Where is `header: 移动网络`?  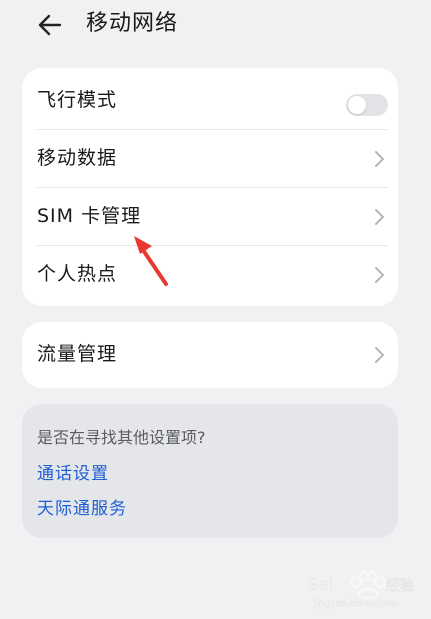 header: 移动网络 is located at coordinates (215, 28).